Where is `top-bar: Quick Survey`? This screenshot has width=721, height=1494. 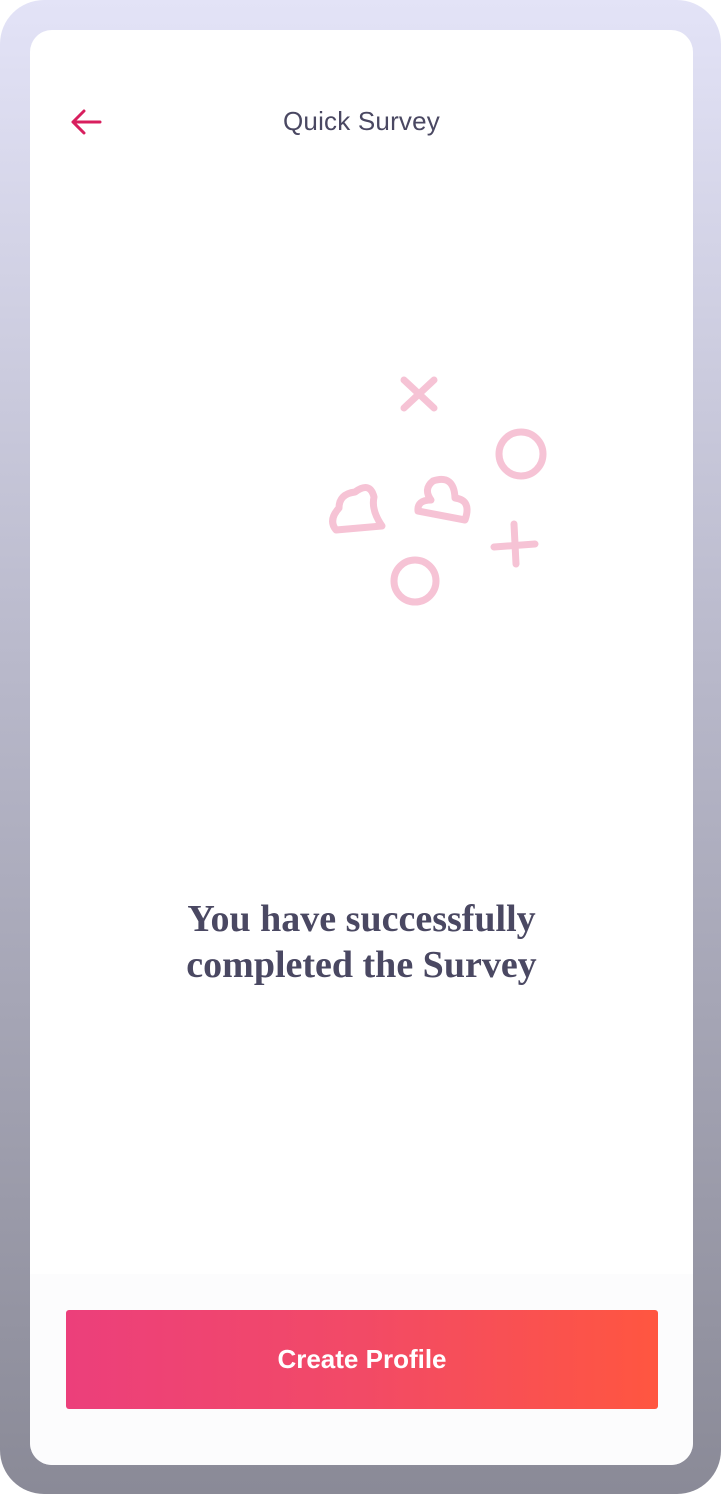 top-bar: Quick Survey is located at coordinates (361, 120).